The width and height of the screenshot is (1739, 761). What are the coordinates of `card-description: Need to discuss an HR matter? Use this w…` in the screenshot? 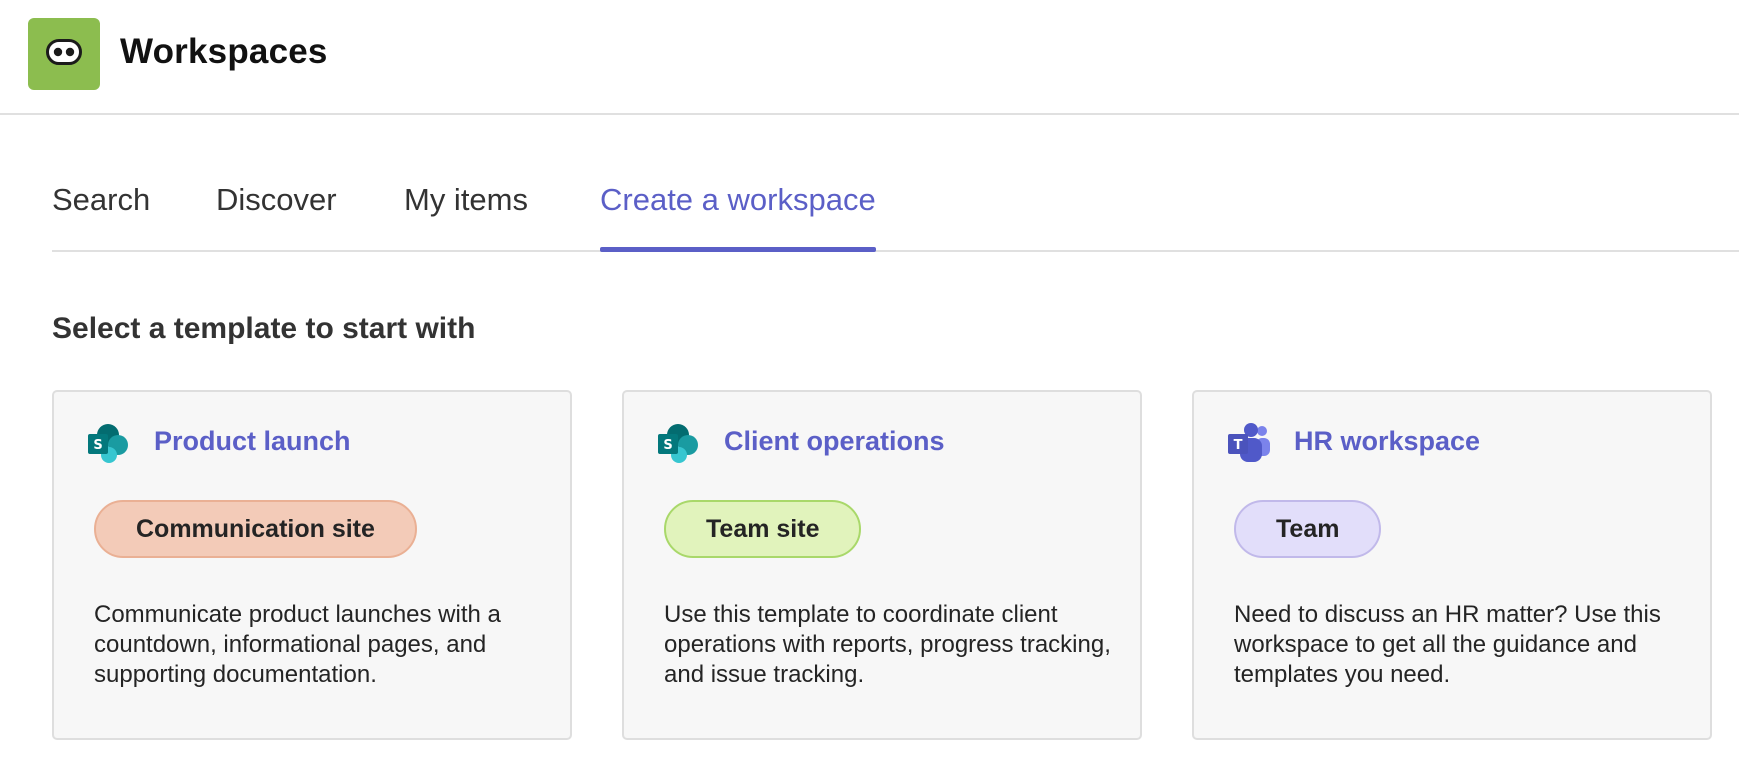 It's located at (1447, 644).